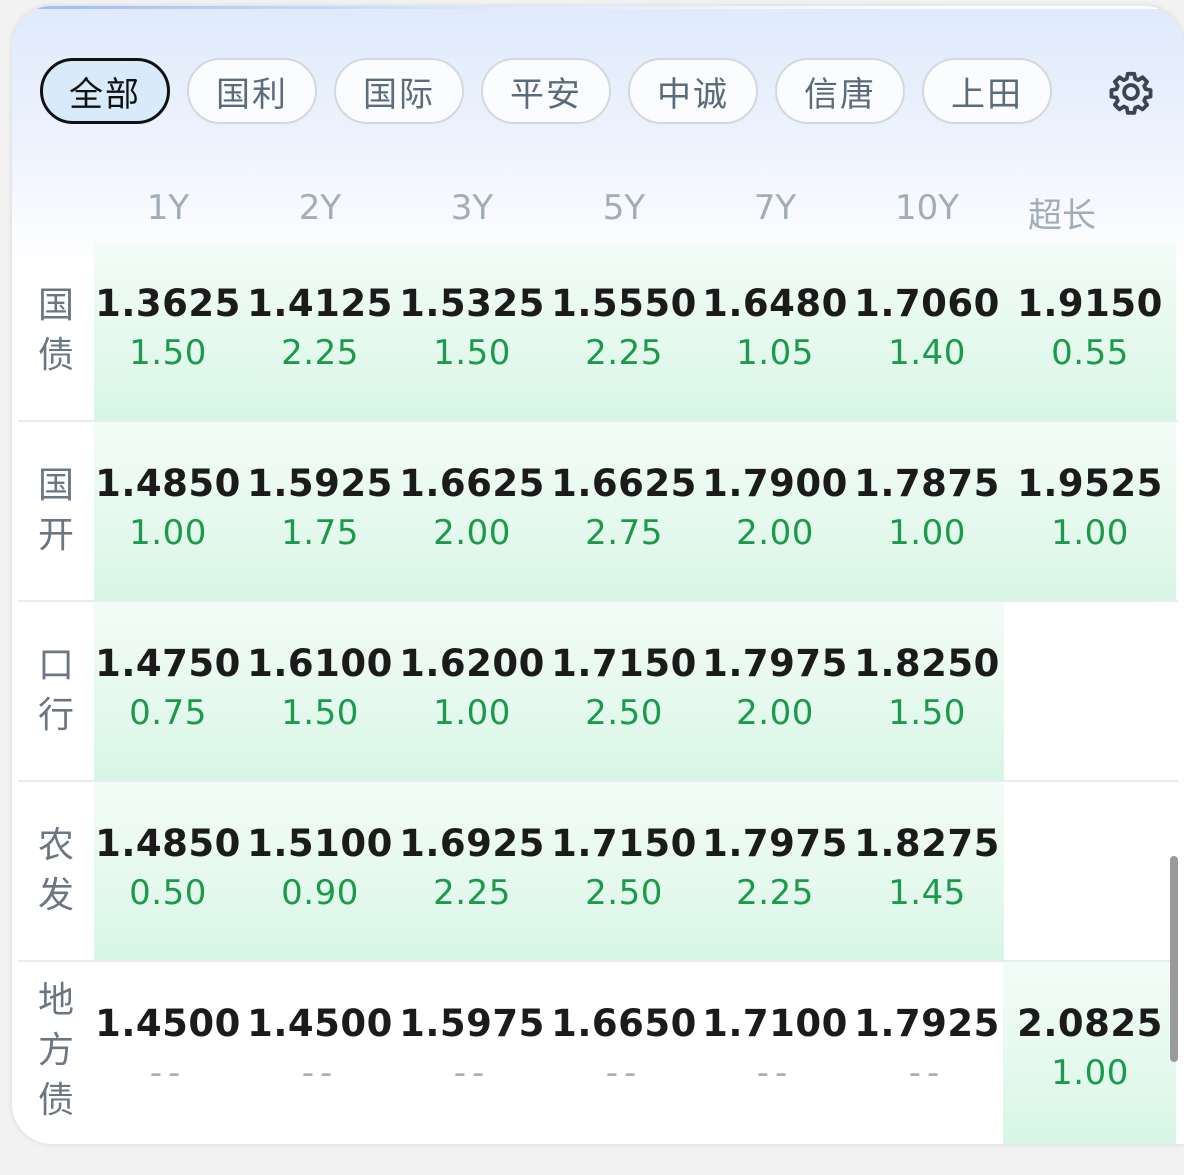  What do you see at coordinates (320, 893) in the screenshot?
I see `change-value: 0.90` at bounding box center [320, 893].